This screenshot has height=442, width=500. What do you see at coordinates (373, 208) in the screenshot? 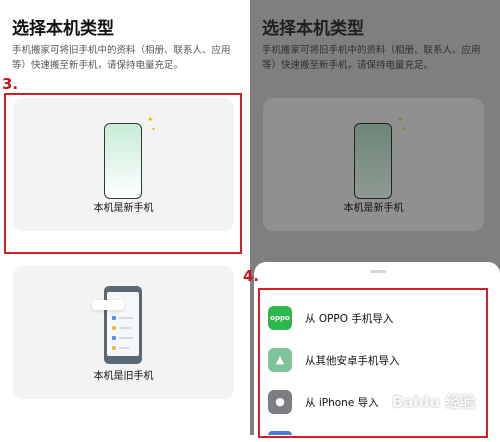
I see `new-phone-label: 本机是新手机` at bounding box center [373, 208].